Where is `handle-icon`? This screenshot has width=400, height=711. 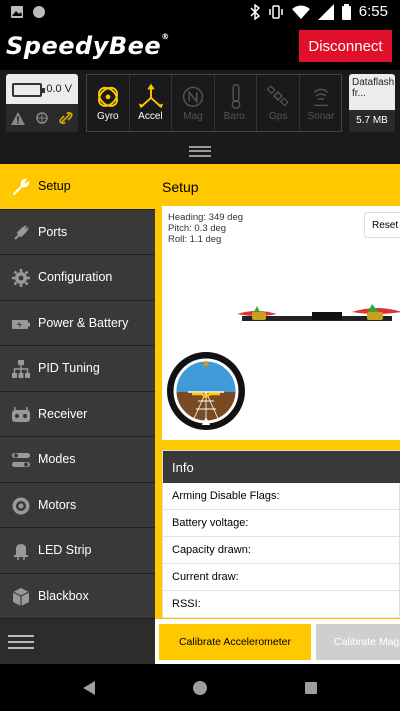 handle-icon is located at coordinates (200, 151).